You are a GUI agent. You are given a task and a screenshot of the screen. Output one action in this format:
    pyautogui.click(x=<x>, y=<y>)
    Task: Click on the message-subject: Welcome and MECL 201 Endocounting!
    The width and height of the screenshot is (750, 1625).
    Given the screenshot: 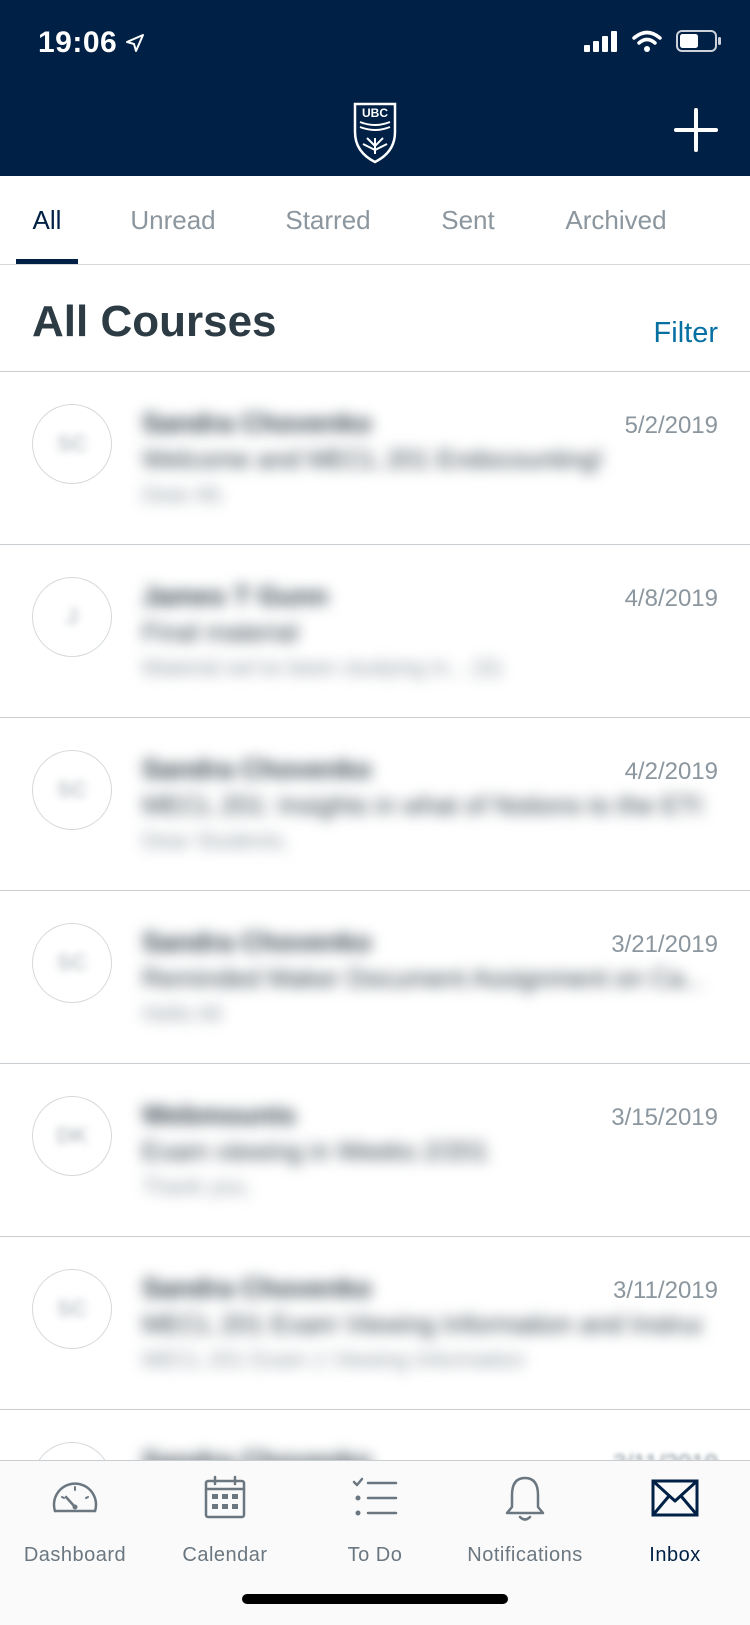 What is the action you would take?
    pyautogui.click(x=373, y=459)
    